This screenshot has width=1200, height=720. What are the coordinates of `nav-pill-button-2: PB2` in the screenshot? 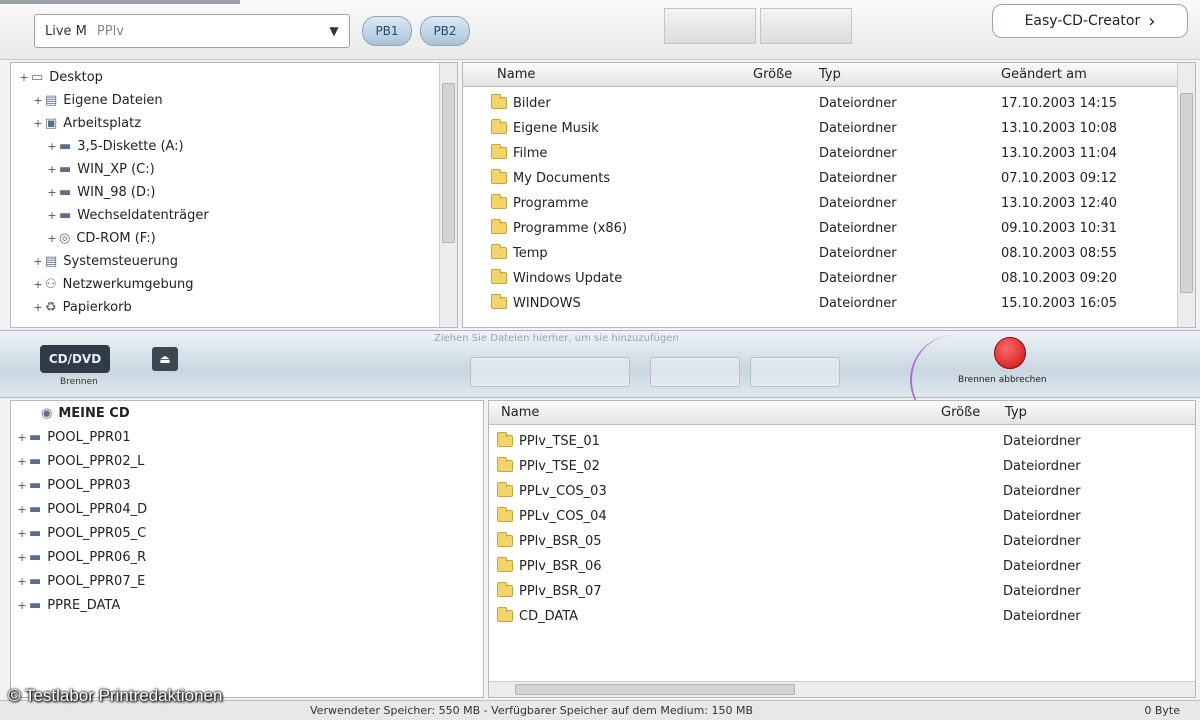 It's located at (445, 31).